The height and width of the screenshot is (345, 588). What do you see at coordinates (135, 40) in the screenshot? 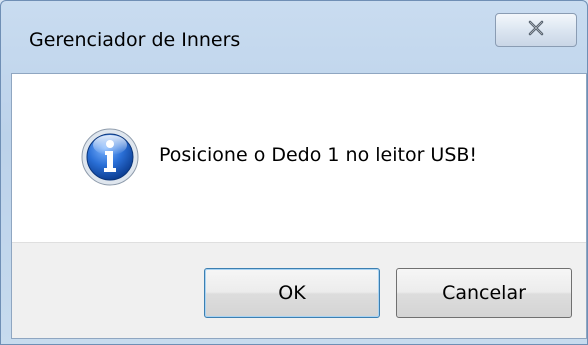
I see `window-title: Gerenciador de Inners` at bounding box center [135, 40].